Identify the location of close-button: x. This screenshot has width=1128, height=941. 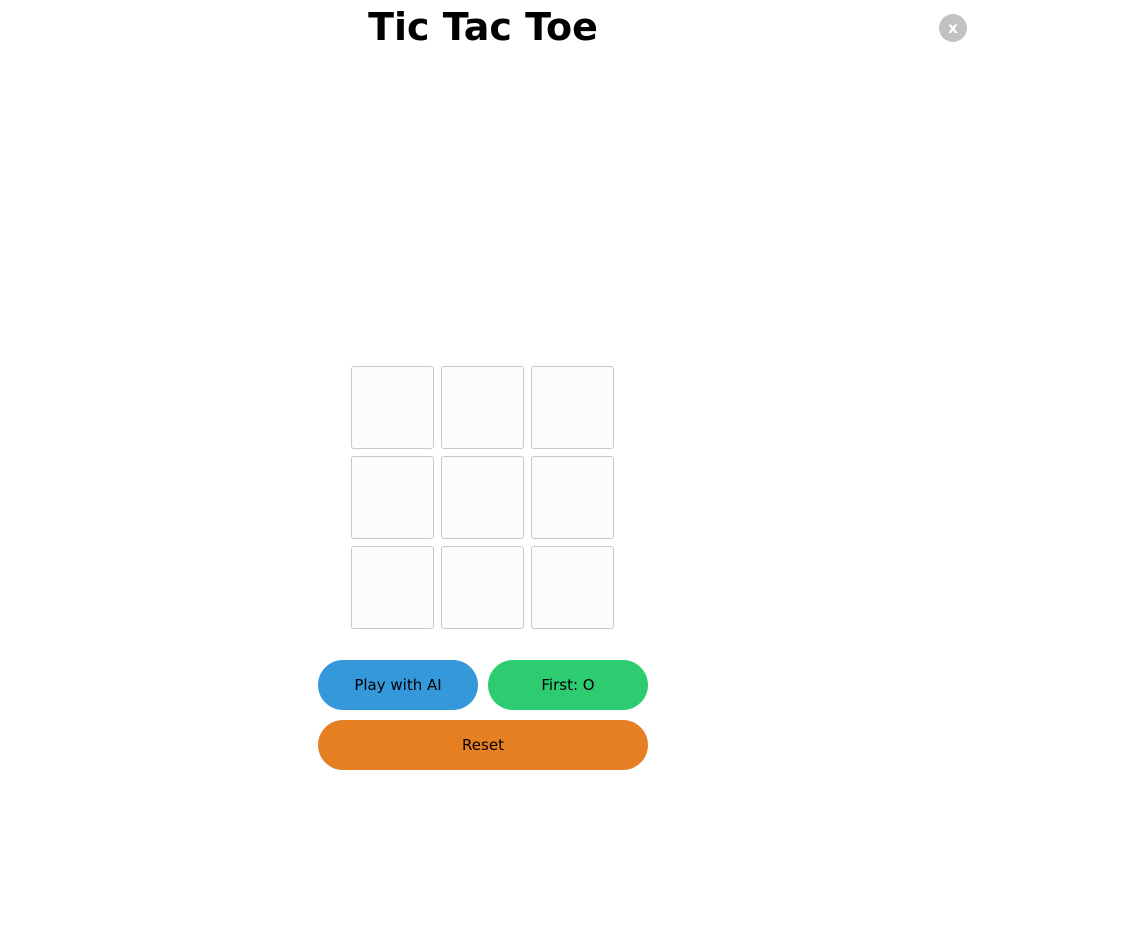
(953, 28).